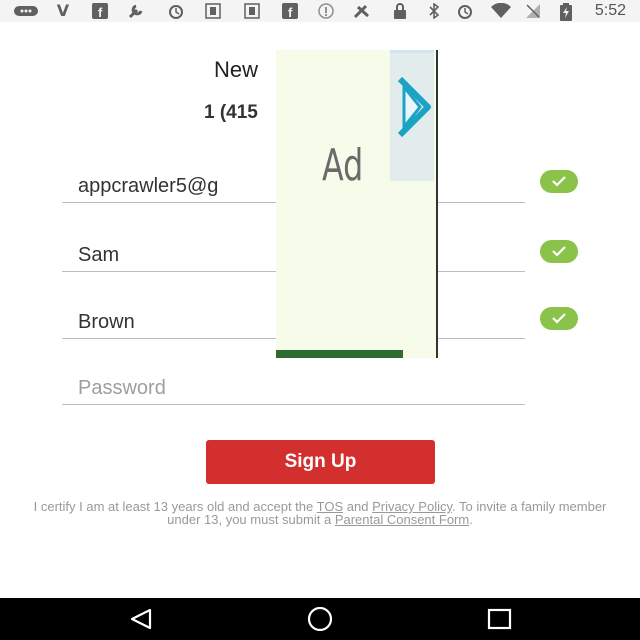 This screenshot has width=640, height=640. Describe the element at coordinates (236, 69) in the screenshot. I see `page-title: New` at that location.